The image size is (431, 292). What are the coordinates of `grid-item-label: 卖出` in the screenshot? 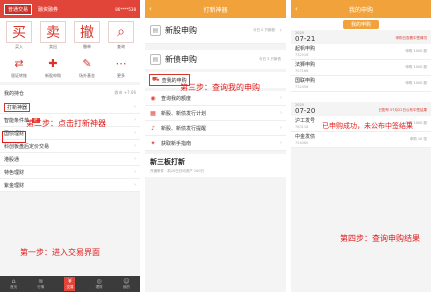 It's located at (53, 46).